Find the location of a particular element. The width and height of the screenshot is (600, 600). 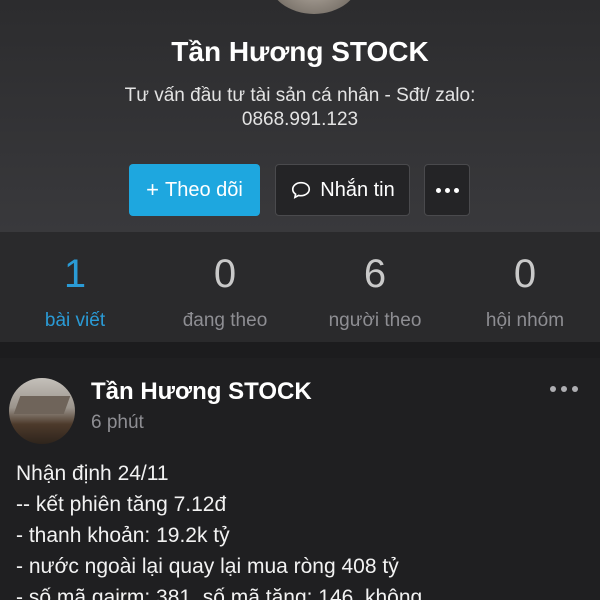

post-text-line: -- kết phiên tăng 7.12đ is located at coordinates (121, 504).